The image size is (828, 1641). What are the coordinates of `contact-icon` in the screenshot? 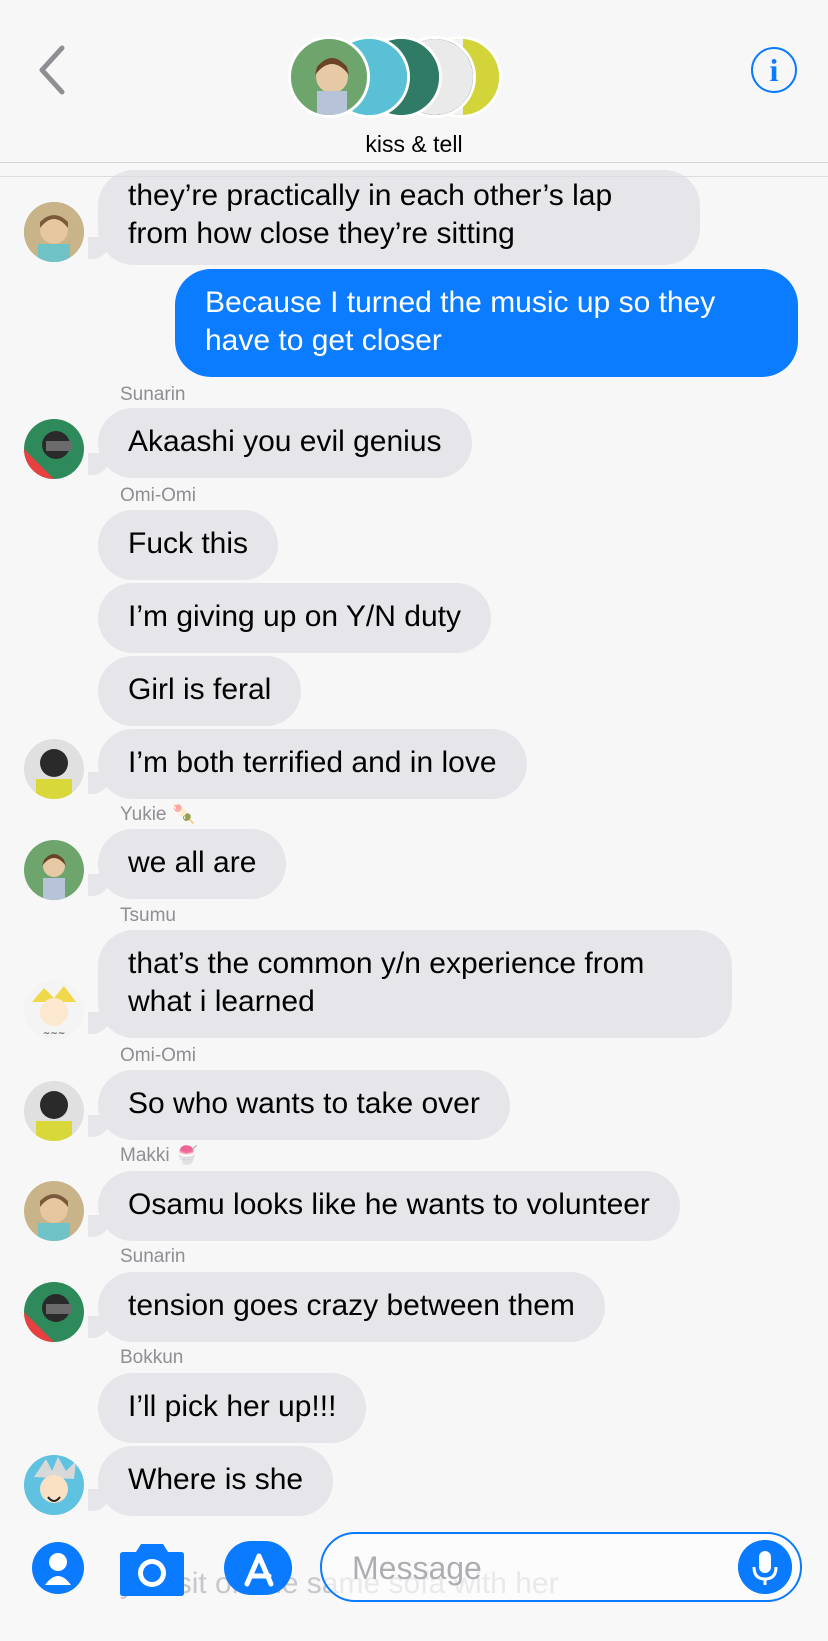 It's located at (58, 1568).